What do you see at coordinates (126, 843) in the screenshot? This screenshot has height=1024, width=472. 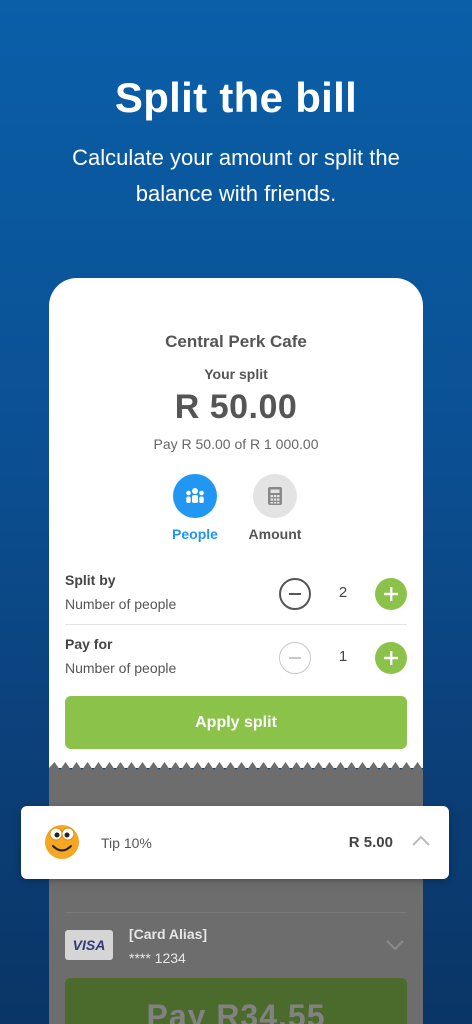 I see `tip-label: Tip 10%` at bounding box center [126, 843].